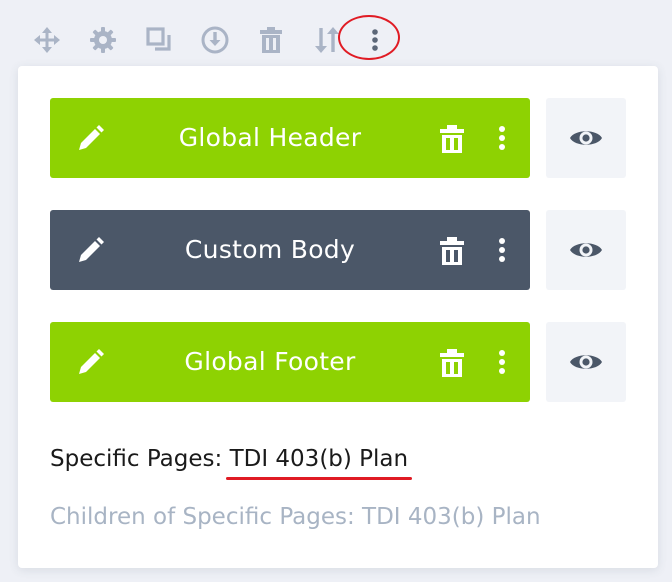 The width and height of the screenshot is (672, 582). I want to click on template-title: Global Header, so click(270, 137).